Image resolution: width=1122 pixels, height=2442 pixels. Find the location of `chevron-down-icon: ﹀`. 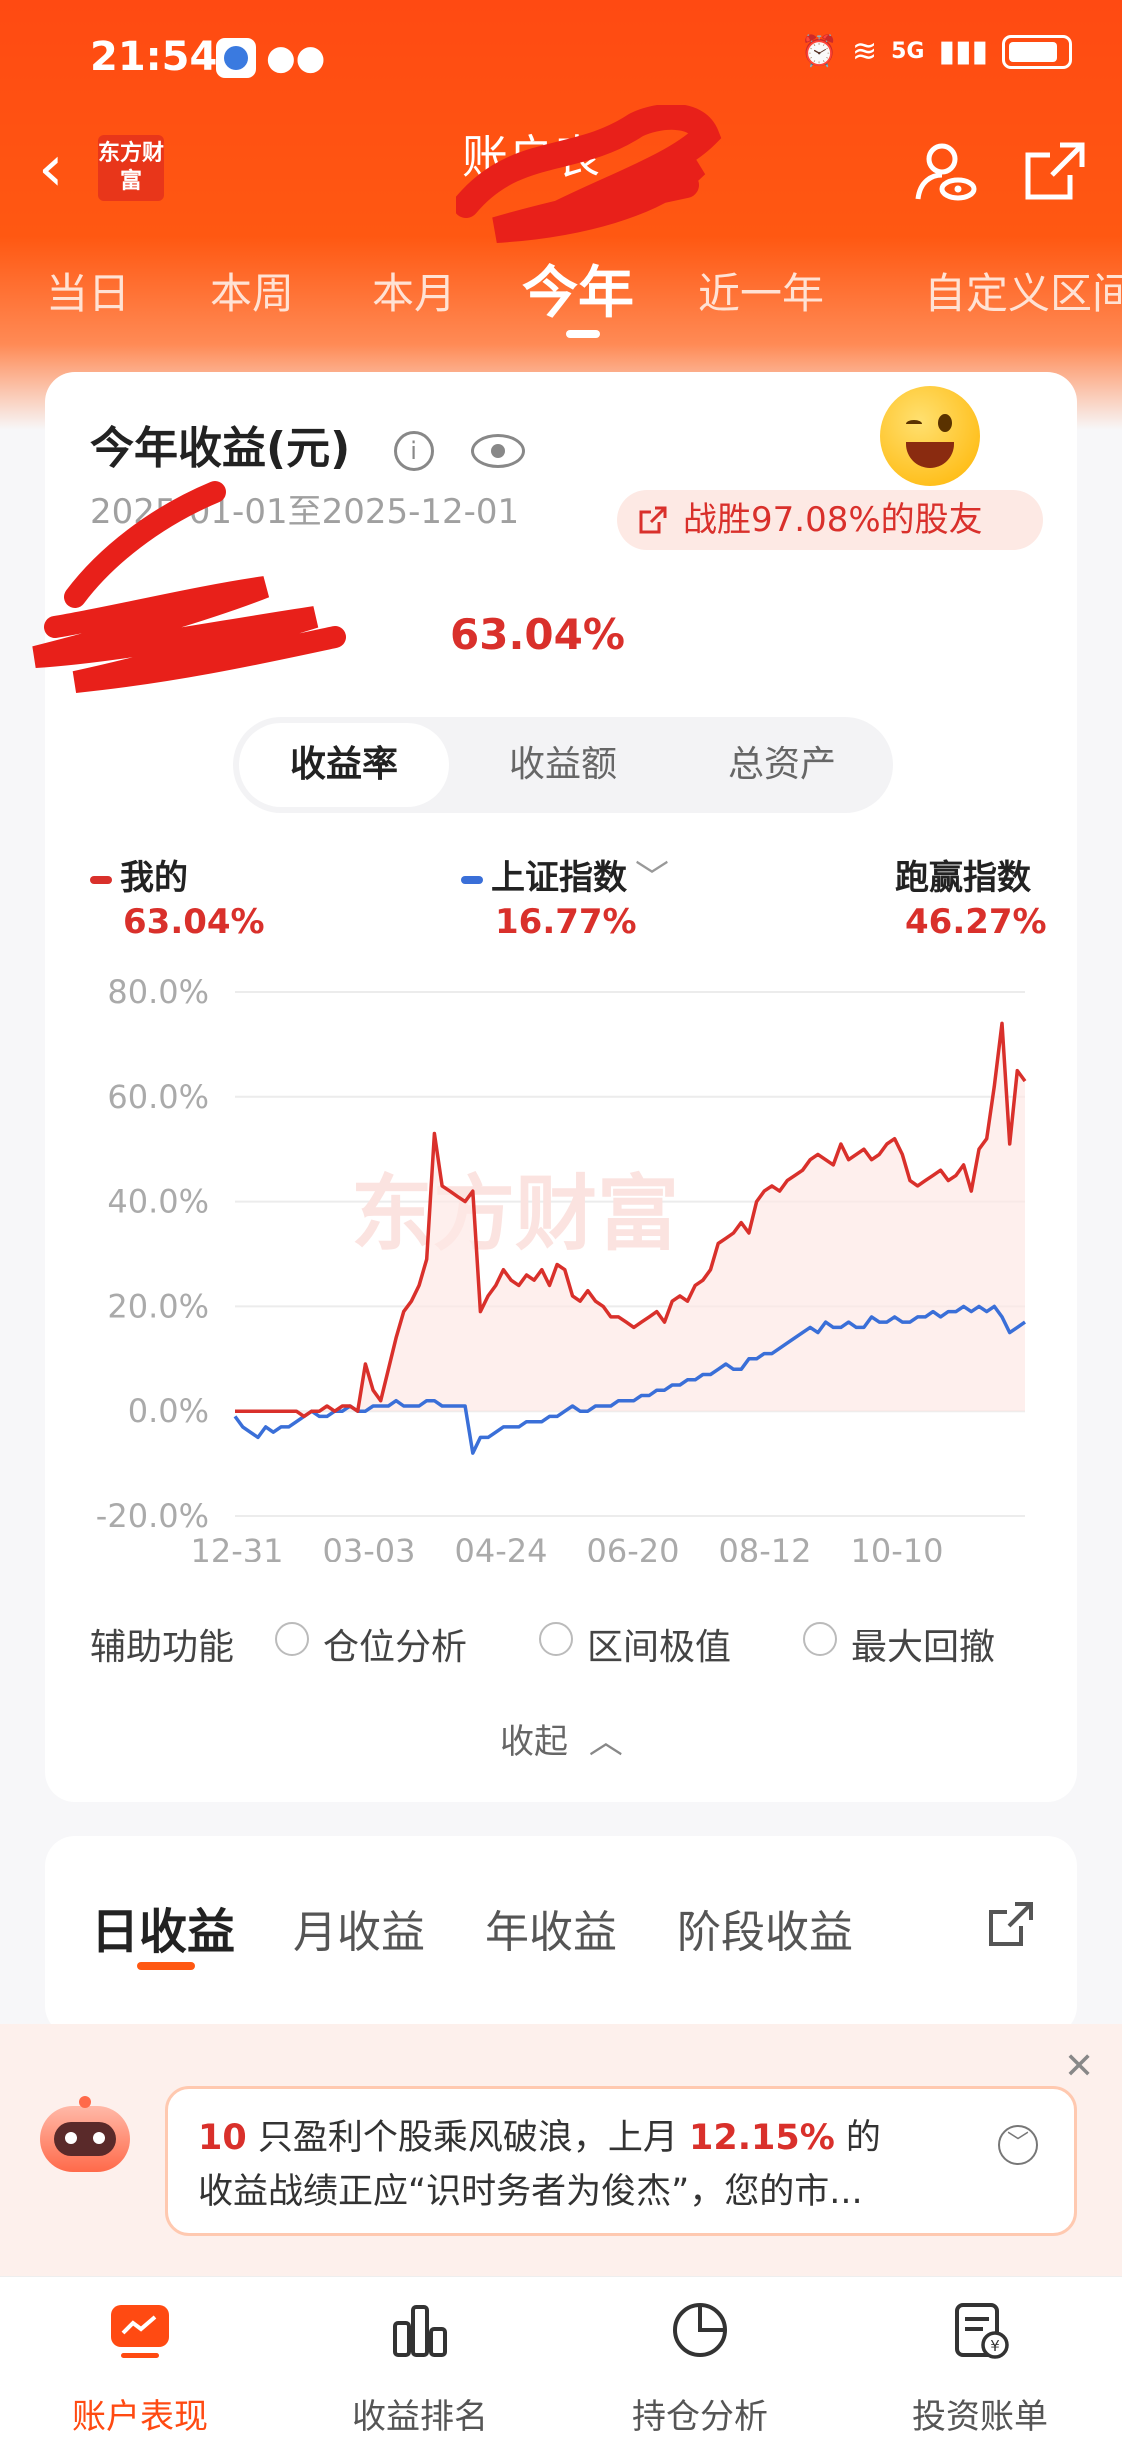

chevron-down-icon: ﹀ is located at coordinates (652, 878).